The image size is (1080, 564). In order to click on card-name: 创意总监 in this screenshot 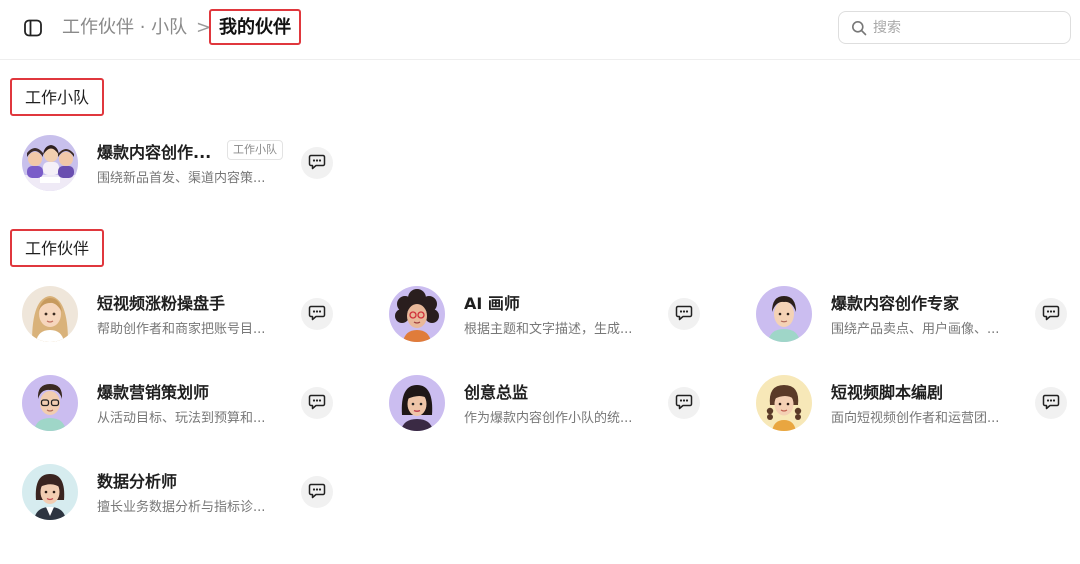, I will do `click(496, 392)`.